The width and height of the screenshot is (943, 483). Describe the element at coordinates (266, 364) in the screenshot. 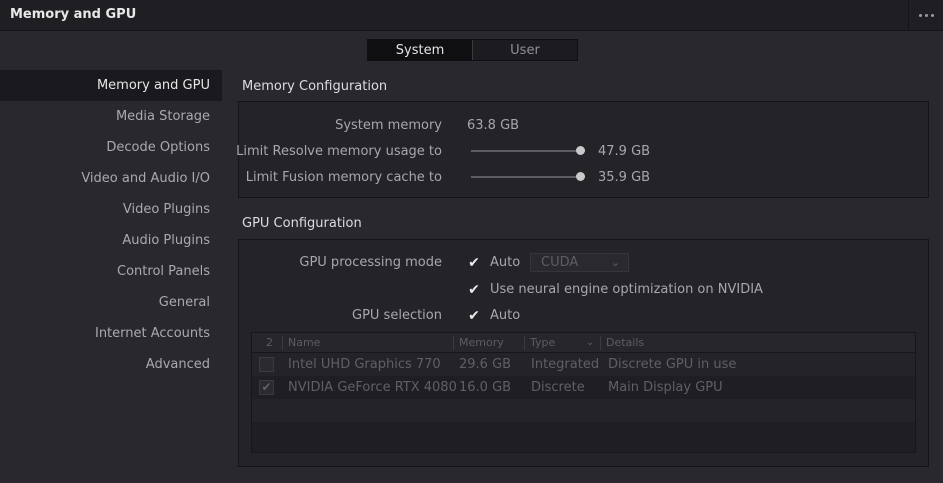

I see `row-checkbox` at that location.